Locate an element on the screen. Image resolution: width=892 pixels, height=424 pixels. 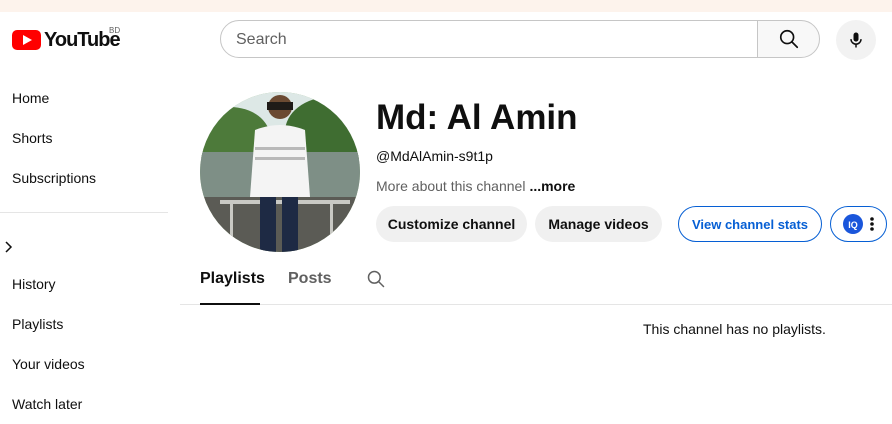
extension-button: IQ is located at coordinates (858, 224).